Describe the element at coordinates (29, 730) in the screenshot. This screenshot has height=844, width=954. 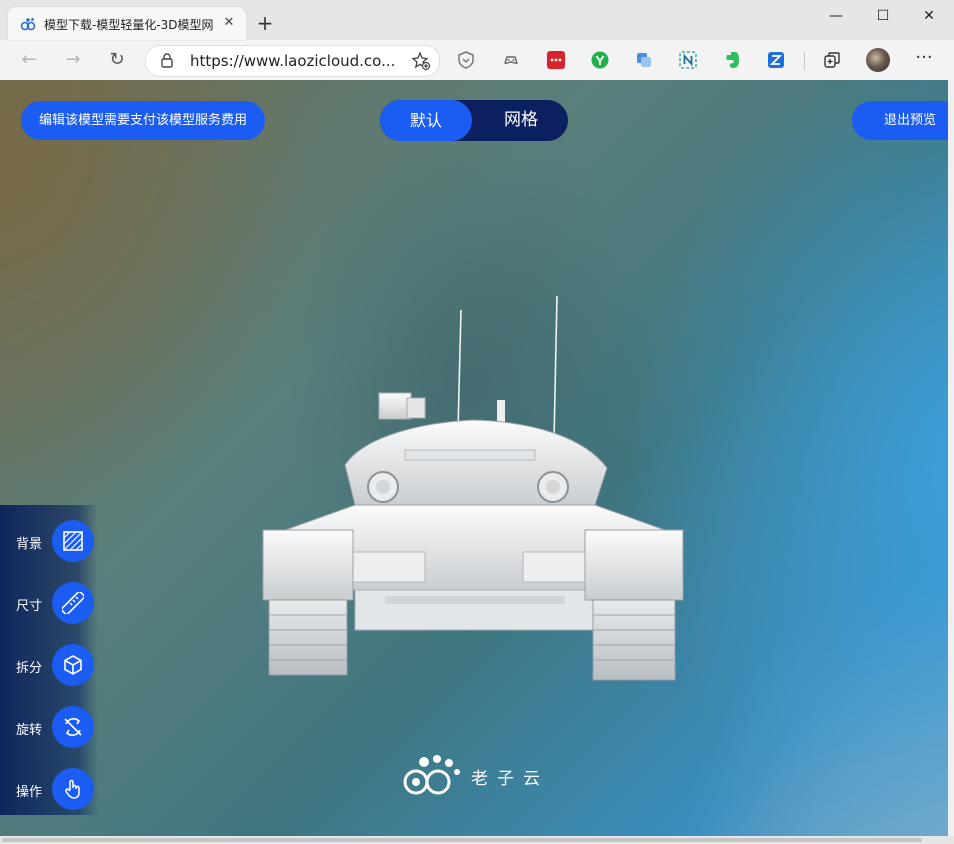
I see `tool-rotate-label: 旋转` at that location.